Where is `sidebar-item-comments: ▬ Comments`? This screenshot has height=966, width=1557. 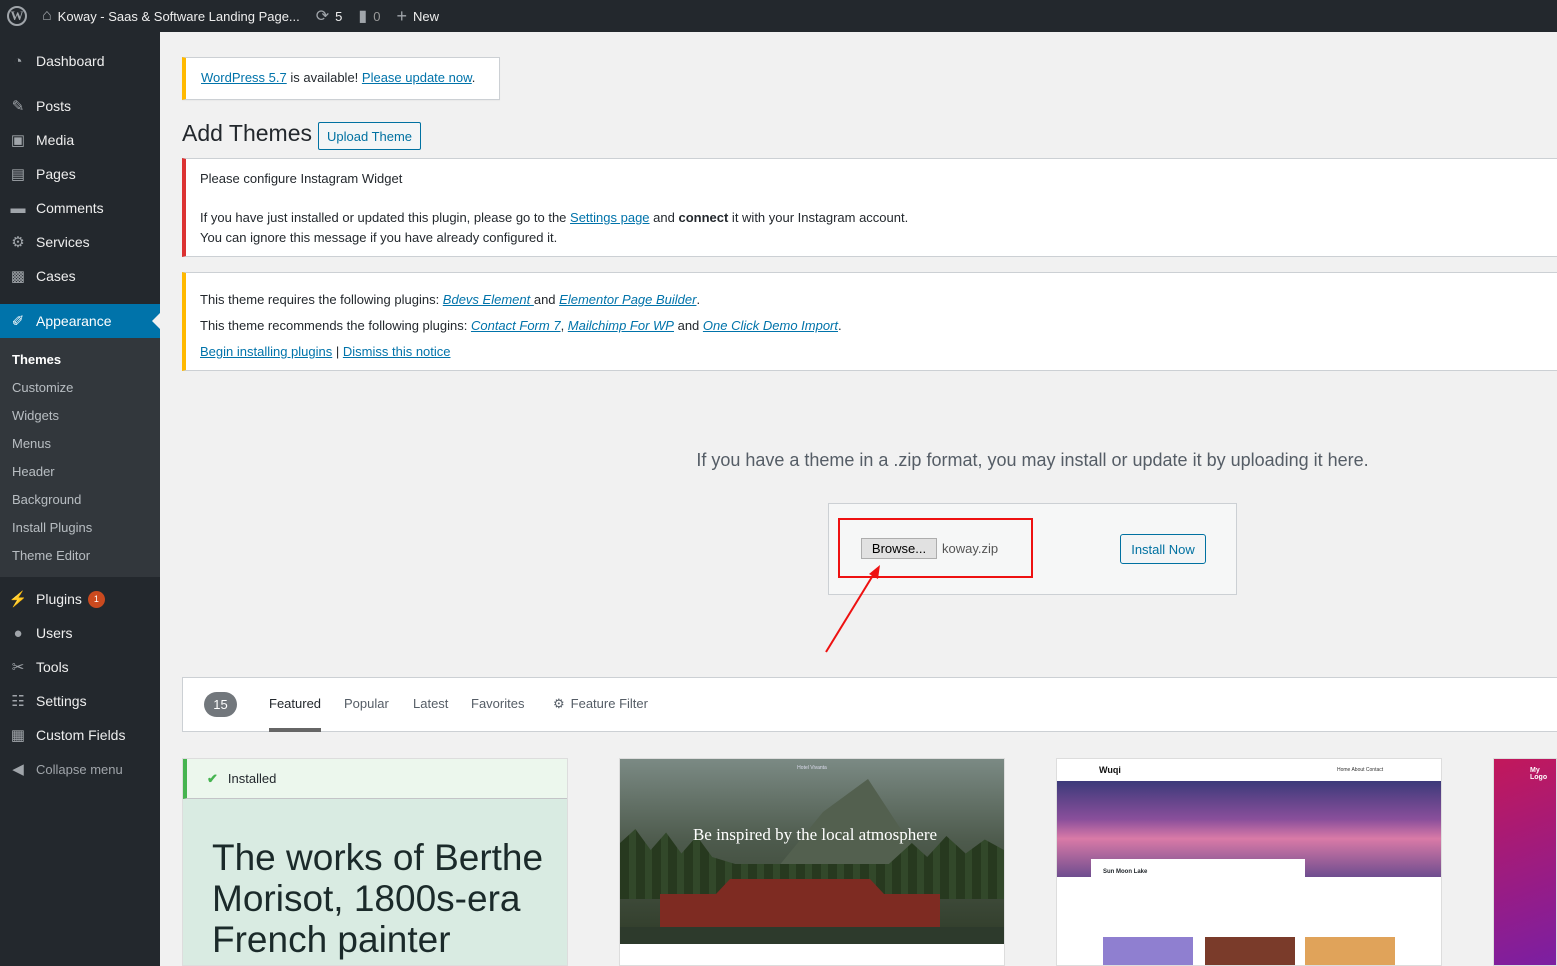 sidebar-item-comments: ▬ Comments is located at coordinates (80, 208).